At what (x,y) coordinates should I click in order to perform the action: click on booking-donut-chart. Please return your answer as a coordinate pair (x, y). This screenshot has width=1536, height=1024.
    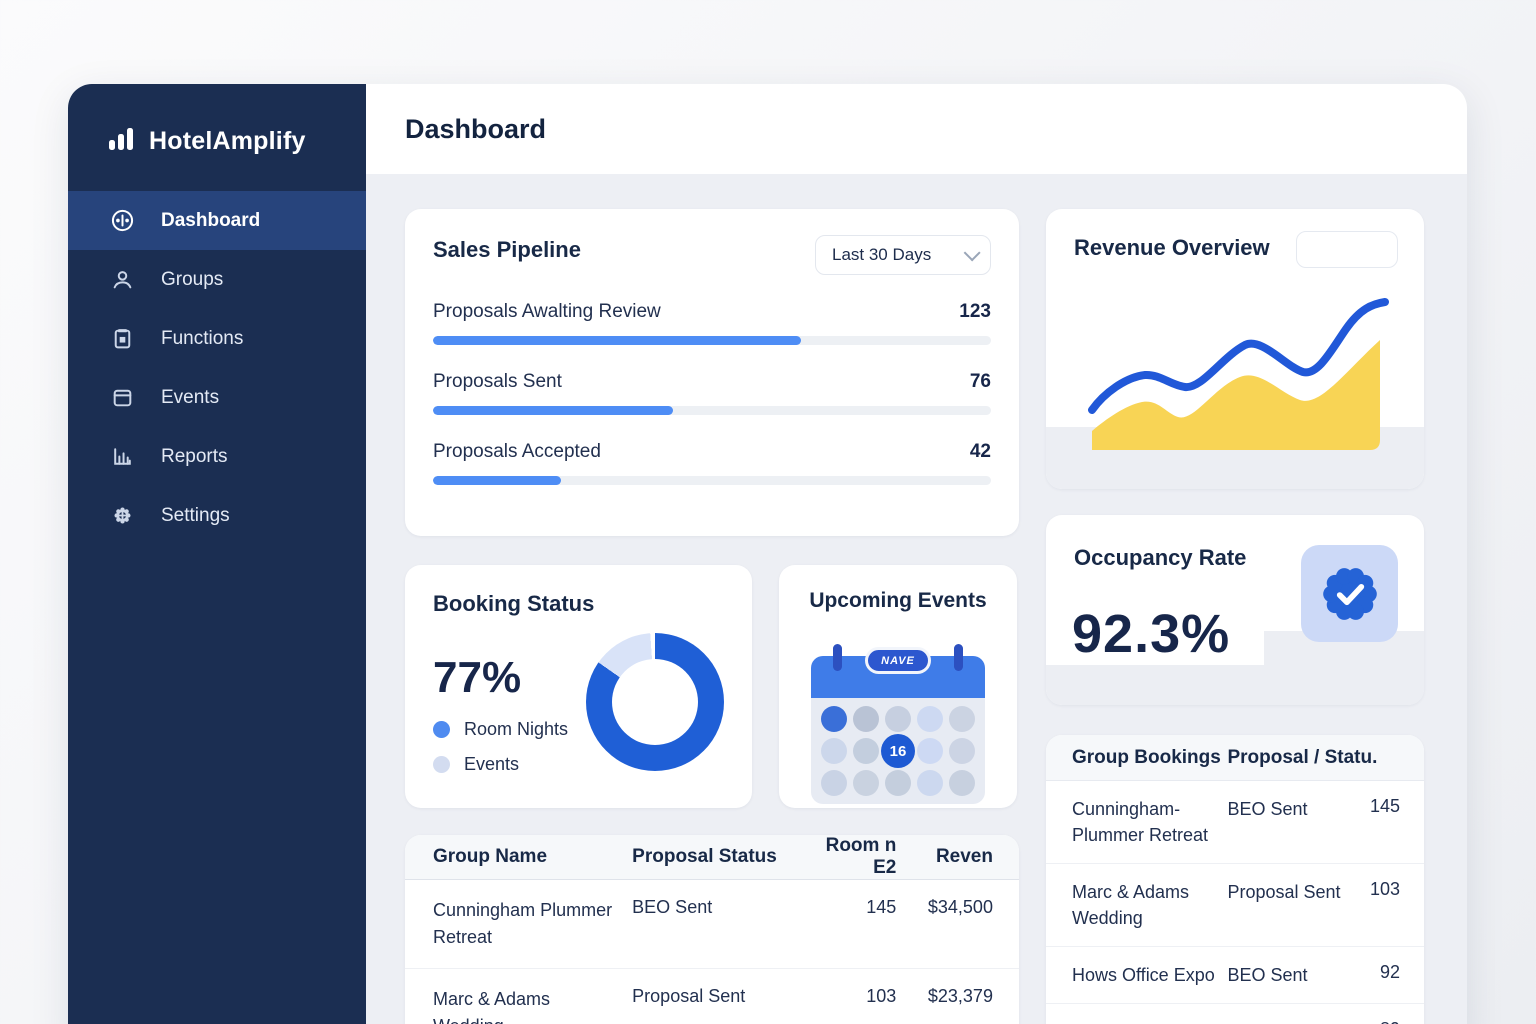
    Looking at the image, I should click on (655, 702).